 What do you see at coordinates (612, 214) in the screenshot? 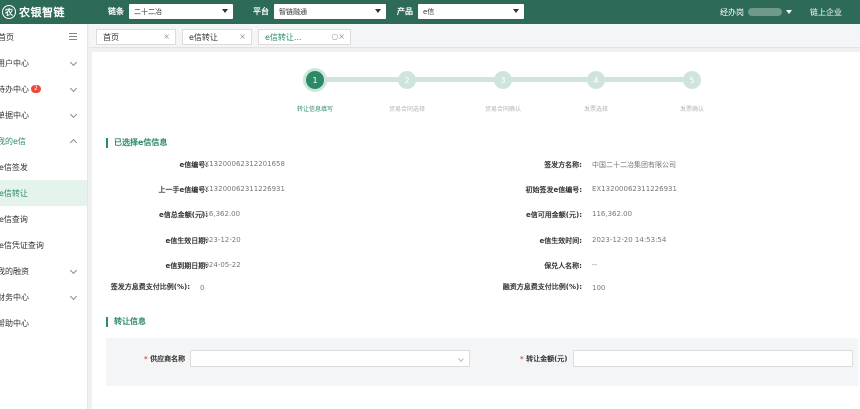
I see `field-available-amount-value: 116,362.00` at bounding box center [612, 214].